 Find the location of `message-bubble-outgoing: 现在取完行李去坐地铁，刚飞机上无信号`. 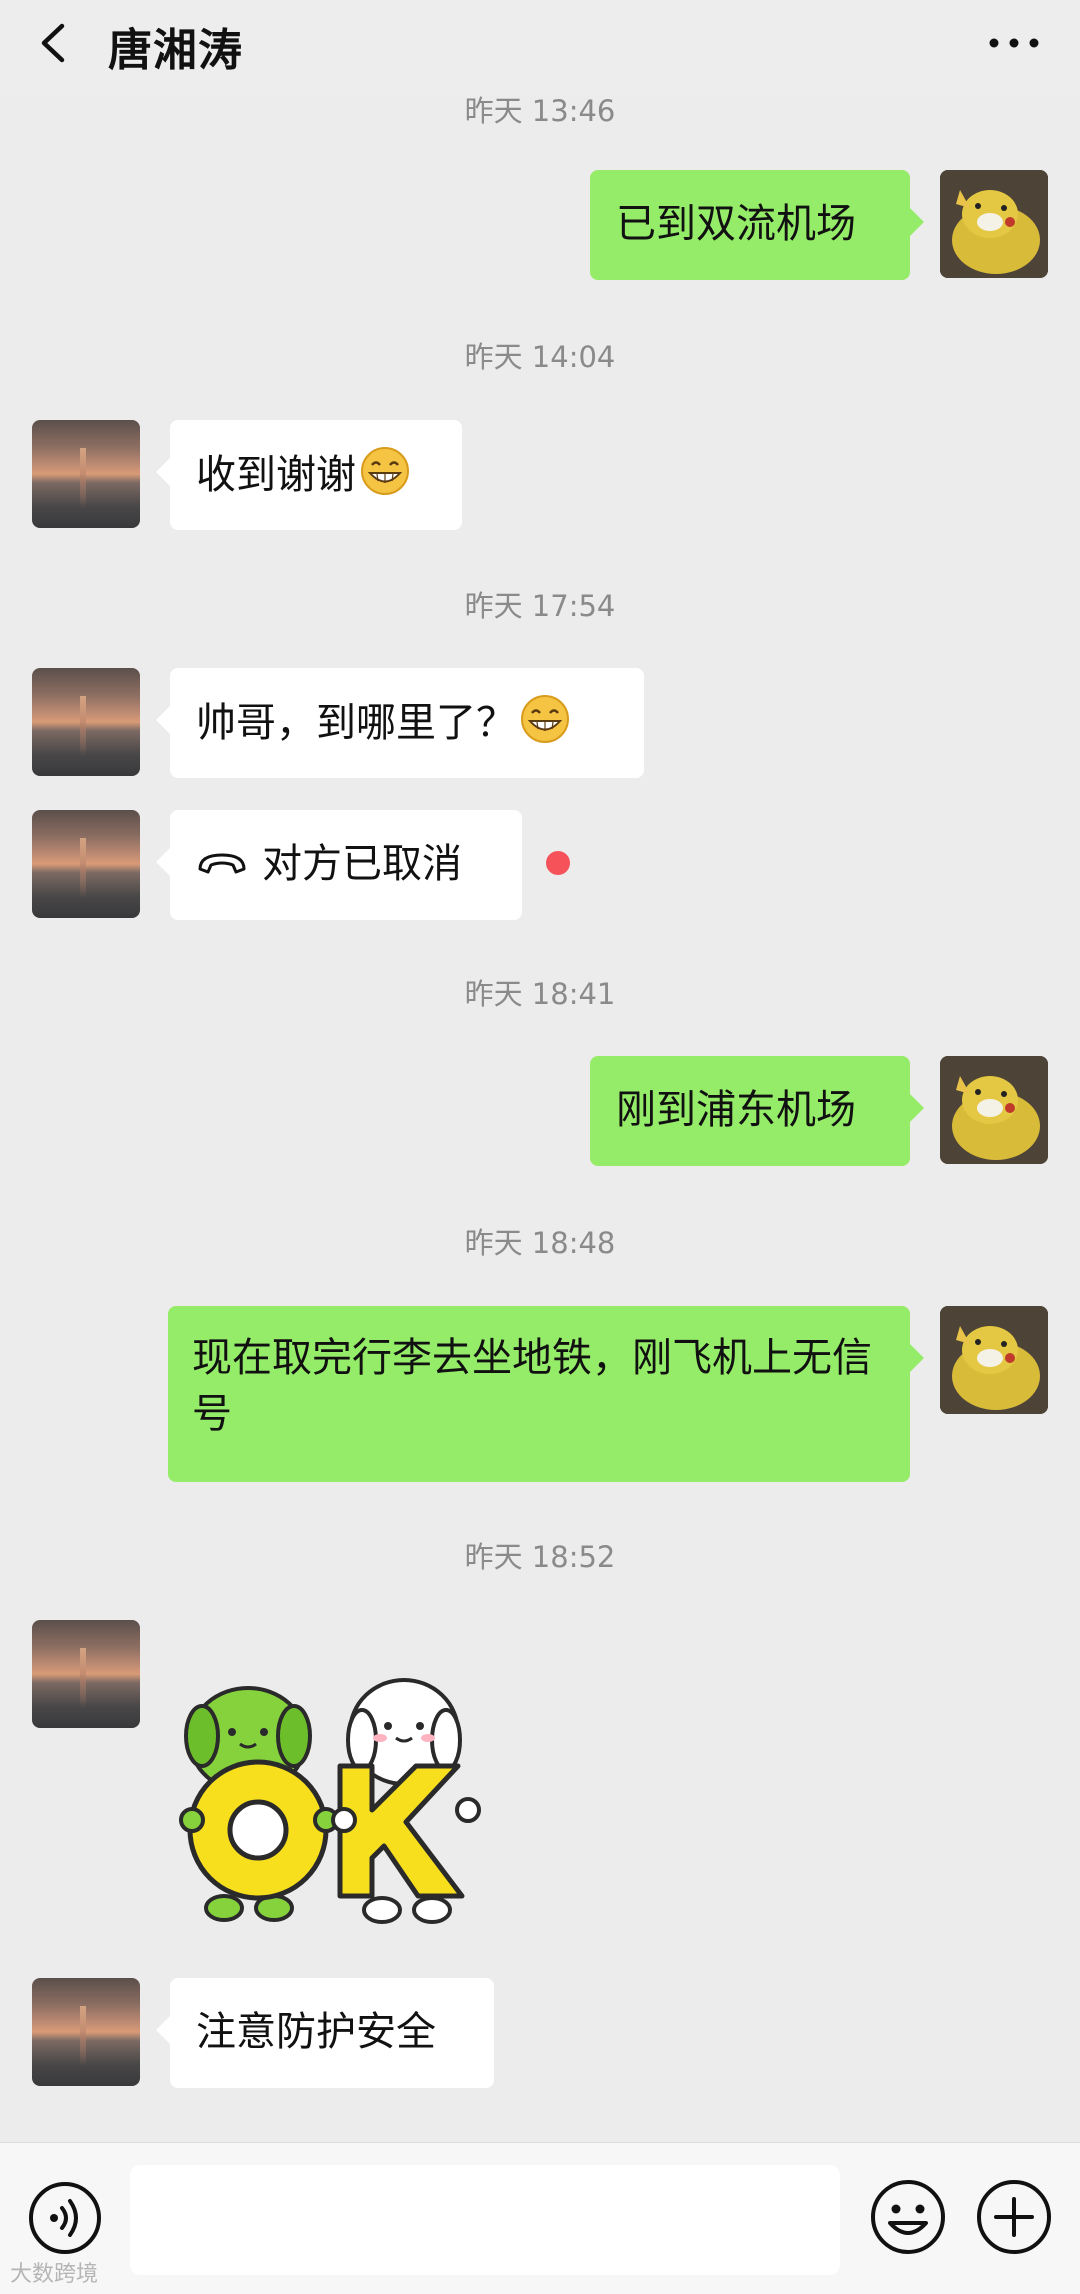

message-bubble-outgoing: 现在取完行李去坐地铁，刚飞机上无信号 is located at coordinates (546, 1394).